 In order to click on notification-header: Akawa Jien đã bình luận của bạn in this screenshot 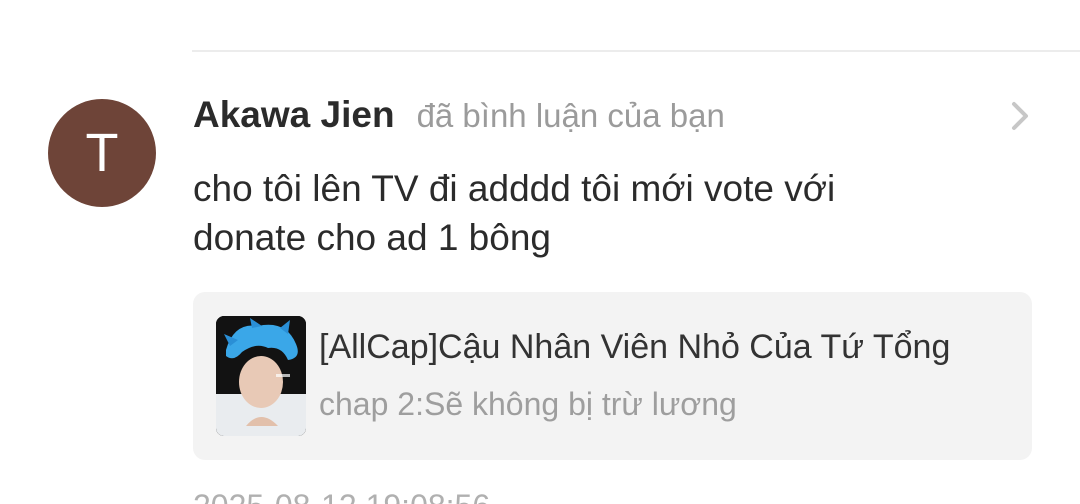, I will do `click(459, 119)`.